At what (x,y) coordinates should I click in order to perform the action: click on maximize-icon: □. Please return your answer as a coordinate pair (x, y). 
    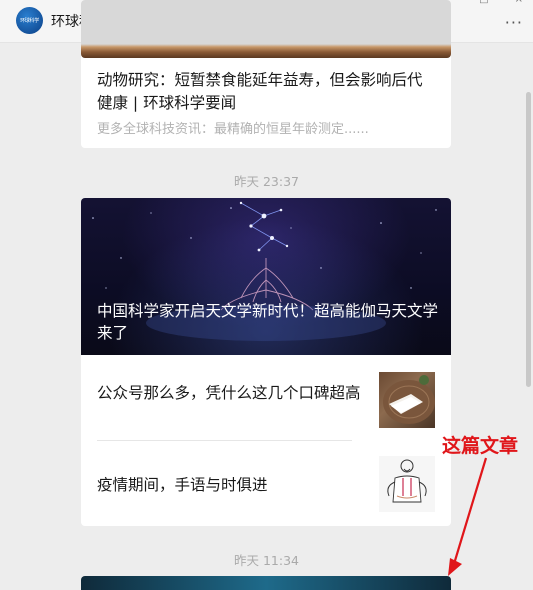
    Looking at the image, I should click on (483, 2).